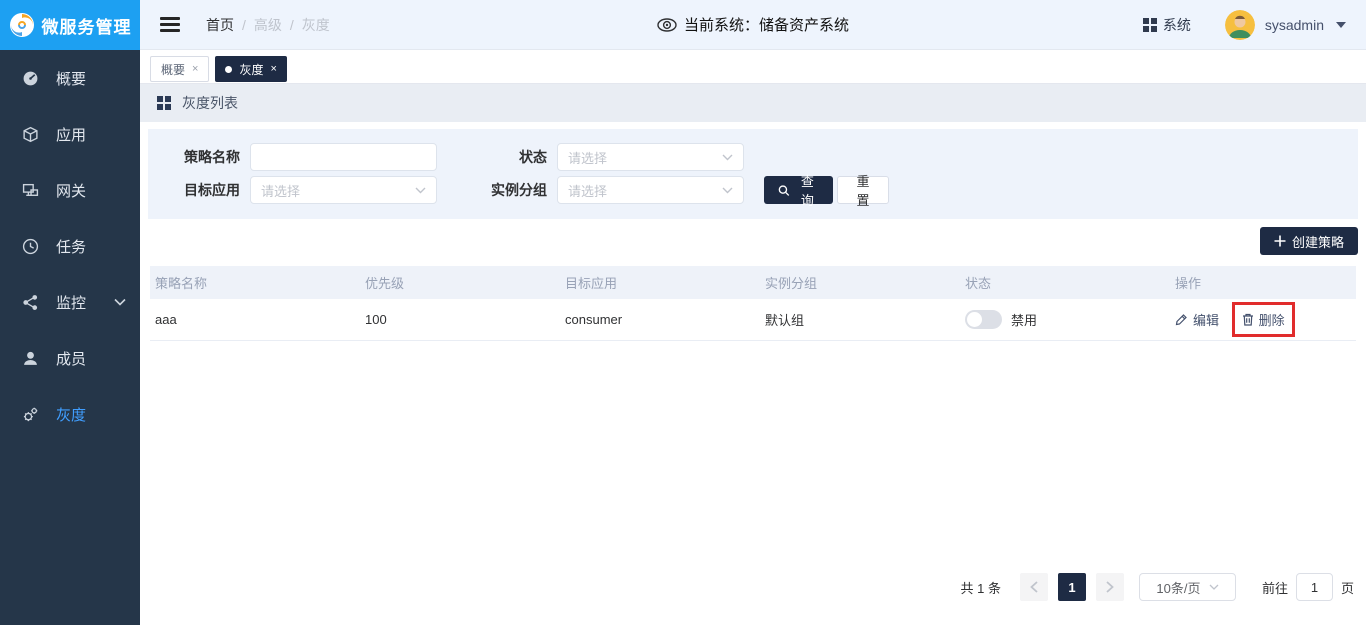  What do you see at coordinates (660, 320) in the screenshot?
I see `cell-target-app: consumer` at bounding box center [660, 320].